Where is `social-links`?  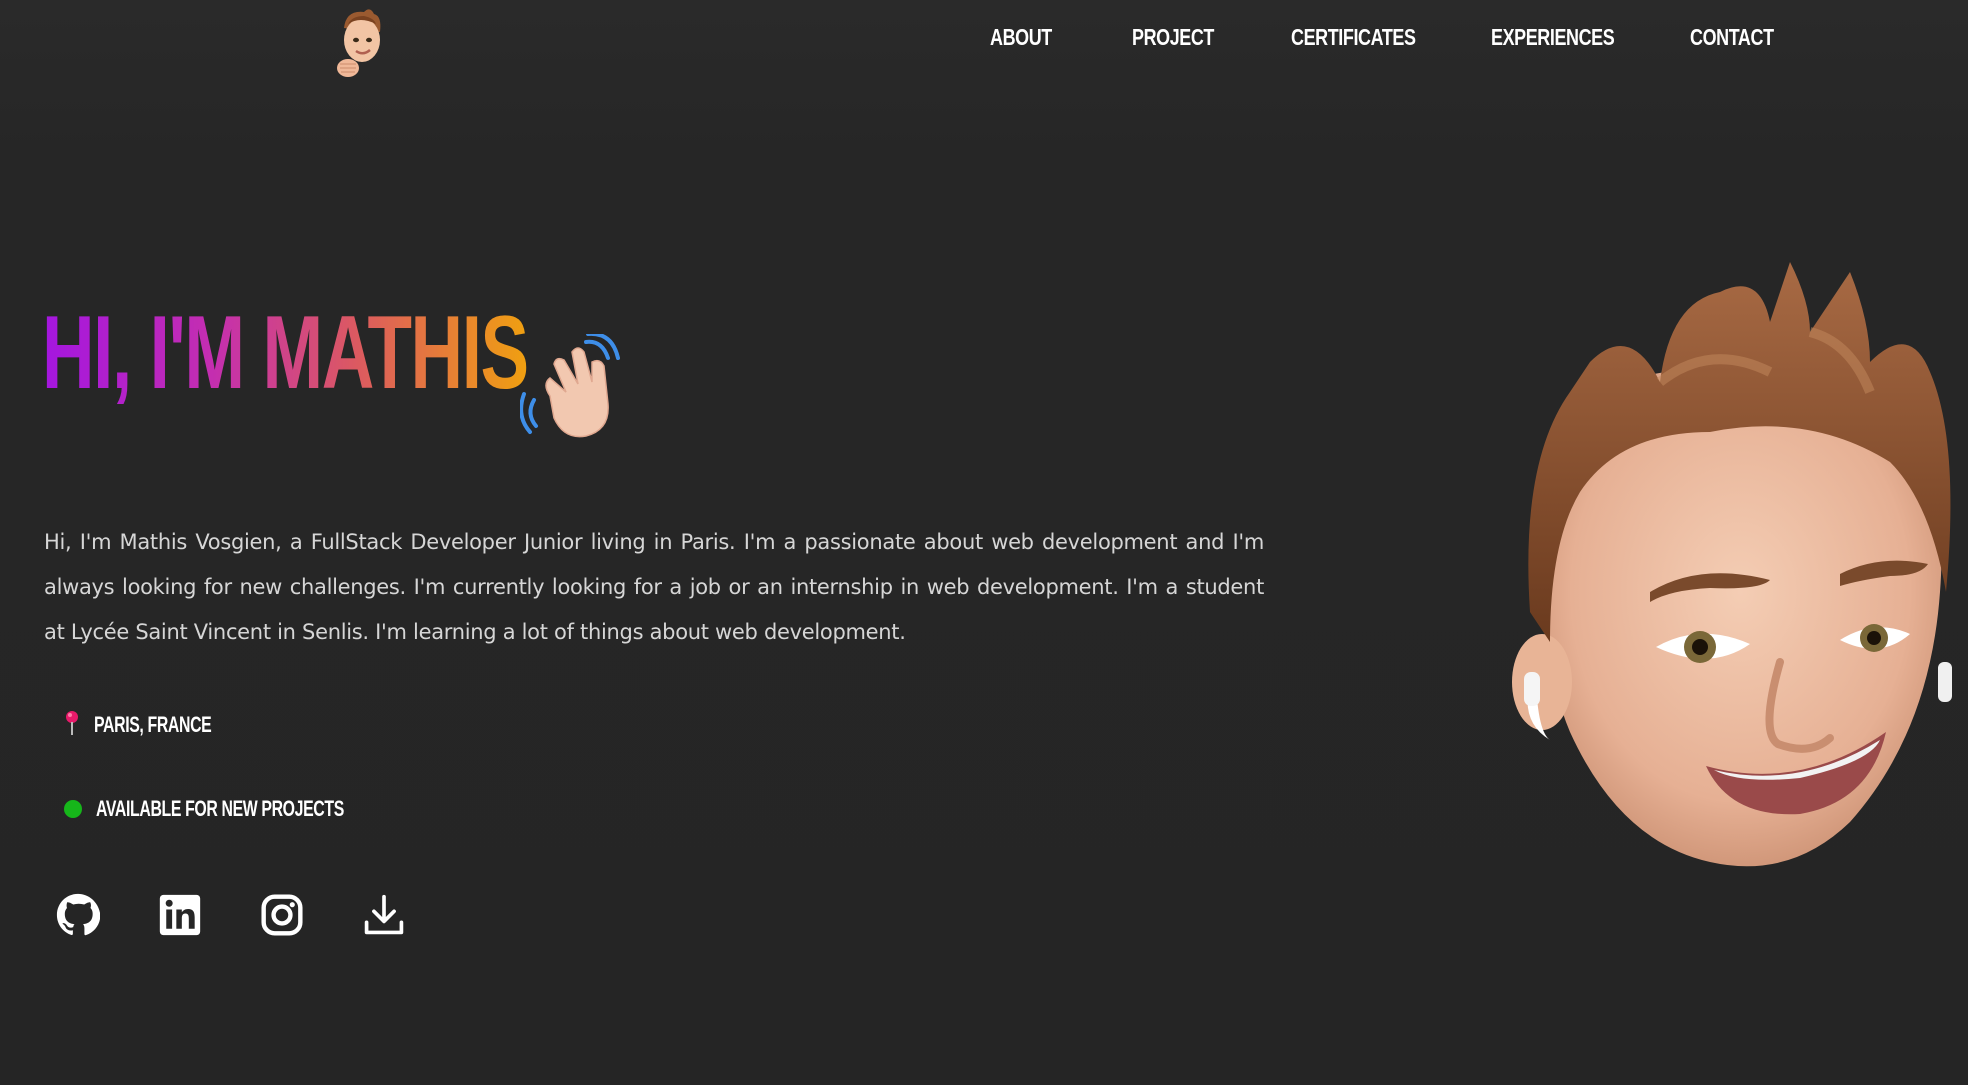 social-links is located at coordinates (231, 915).